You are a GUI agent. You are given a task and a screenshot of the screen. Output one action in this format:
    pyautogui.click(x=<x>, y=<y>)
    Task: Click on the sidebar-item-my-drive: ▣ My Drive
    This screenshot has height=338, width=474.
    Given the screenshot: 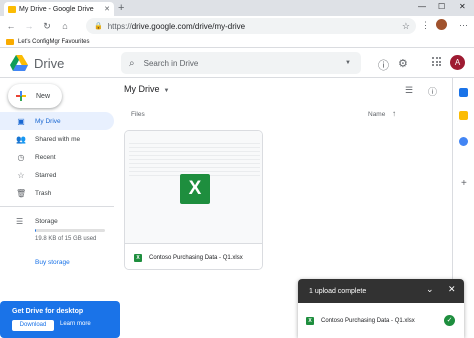 What is the action you would take?
    pyautogui.click(x=57, y=121)
    